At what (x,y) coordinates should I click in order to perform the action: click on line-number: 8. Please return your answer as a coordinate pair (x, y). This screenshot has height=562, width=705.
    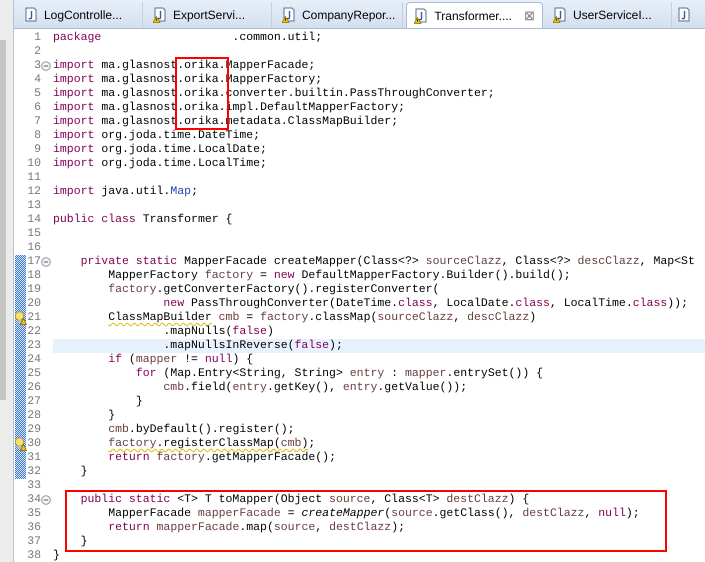
    Looking at the image, I should click on (37, 136).